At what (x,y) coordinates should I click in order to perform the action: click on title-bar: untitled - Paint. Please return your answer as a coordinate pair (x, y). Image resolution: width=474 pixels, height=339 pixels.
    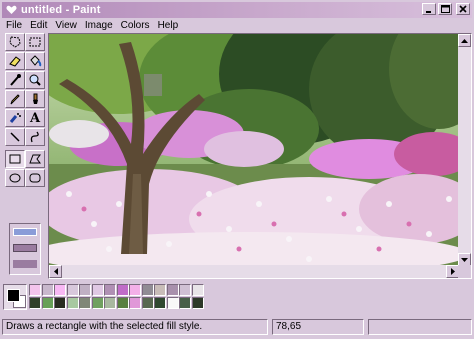
    Looking at the image, I should click on (237, 10).